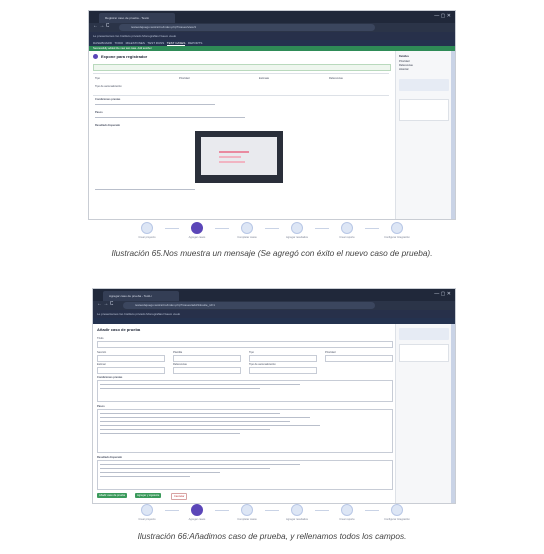 The width and height of the screenshot is (544, 554). What do you see at coordinates (245, 344) in the screenshot?
I see `title-input` at bounding box center [245, 344].